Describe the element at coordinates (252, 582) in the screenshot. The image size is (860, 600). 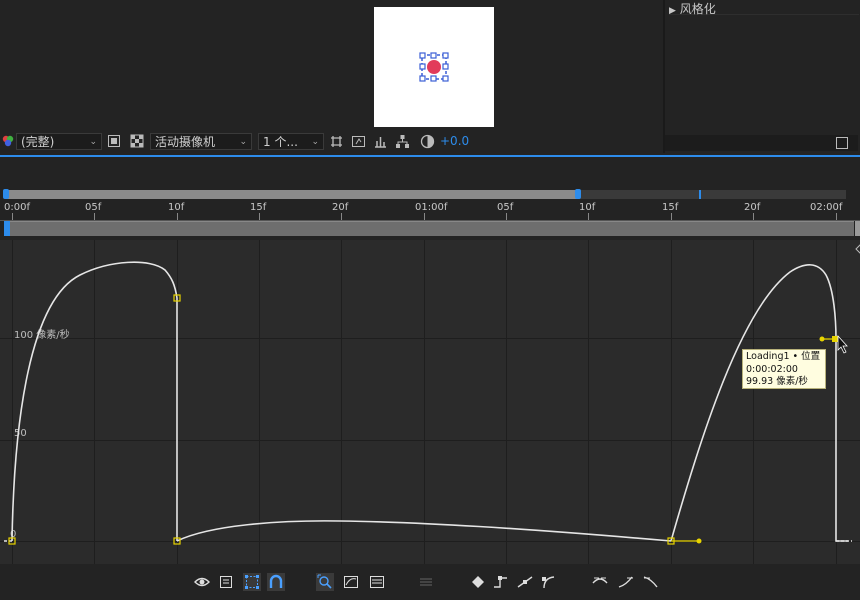
I see `transform-box-icon` at that location.